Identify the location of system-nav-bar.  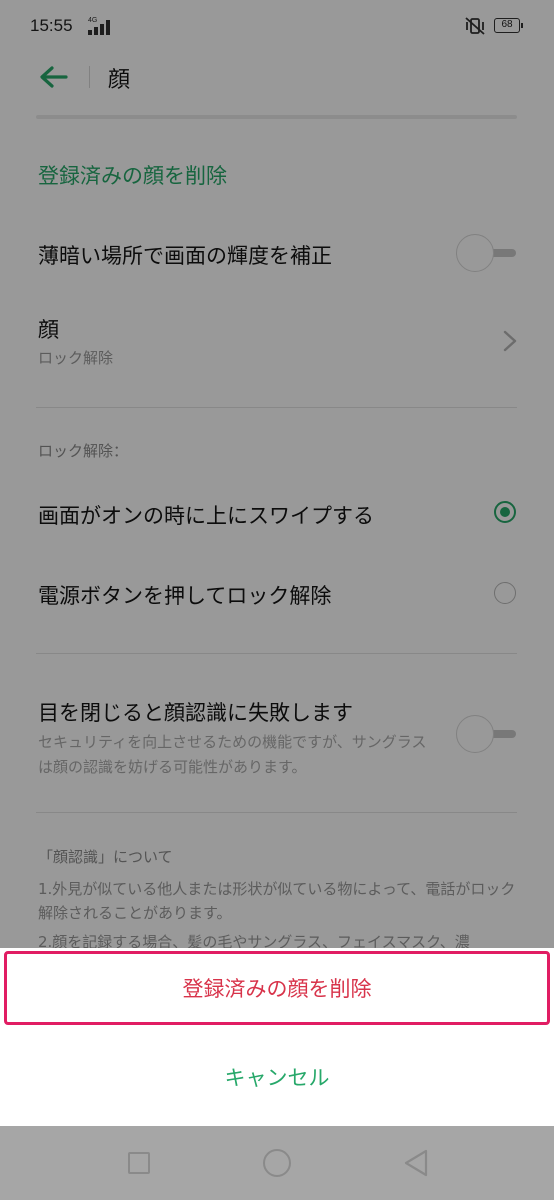
(277, 1163).